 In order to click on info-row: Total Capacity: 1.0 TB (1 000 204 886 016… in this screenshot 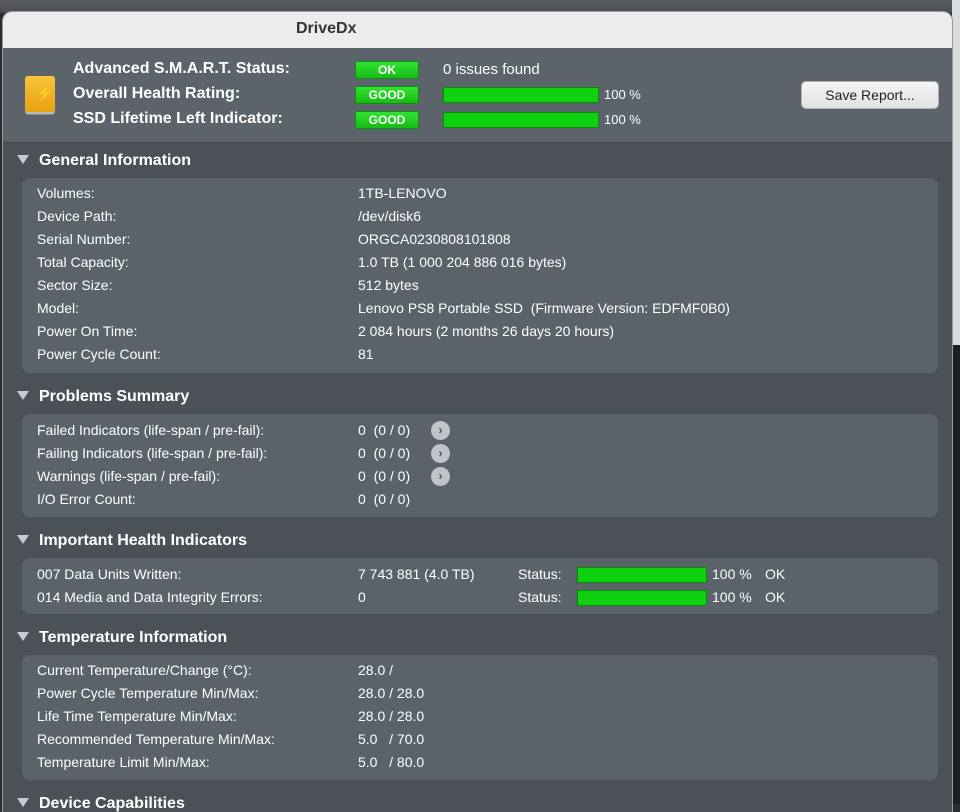, I will do `click(477, 263)`.